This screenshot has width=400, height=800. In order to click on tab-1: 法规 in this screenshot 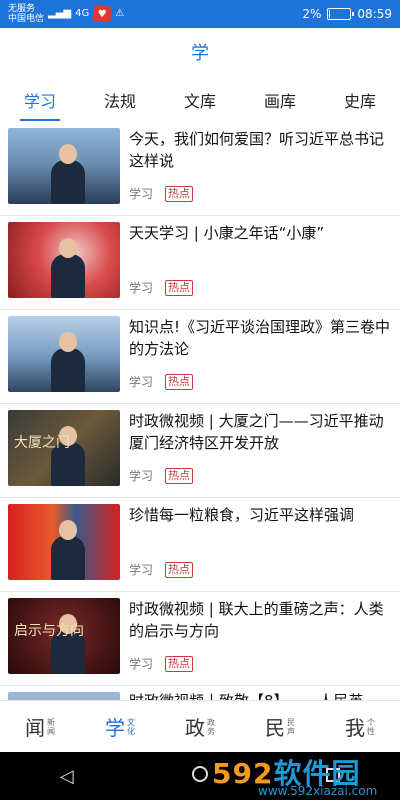, I will do `click(120, 100)`.